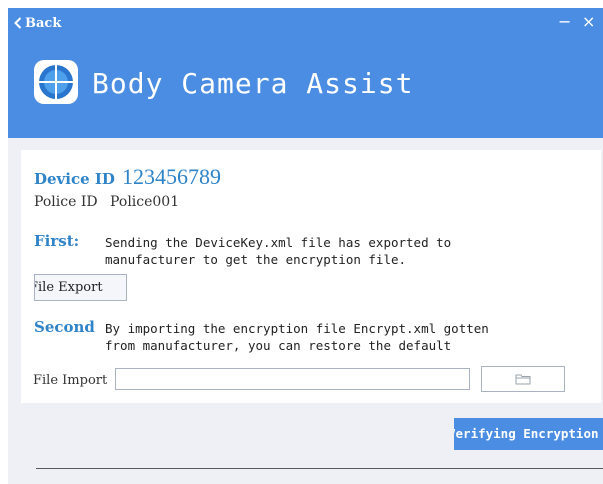 The width and height of the screenshot is (603, 484). Describe the element at coordinates (70, 380) in the screenshot. I see `file-import-label: File Import` at that location.